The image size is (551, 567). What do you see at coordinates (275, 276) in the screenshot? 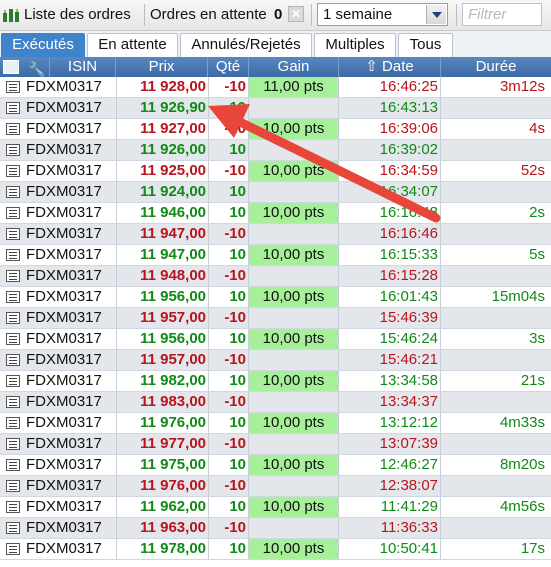
I see `table-row: FDXM0317 11 948,00 -10 16:15:28` at bounding box center [275, 276].